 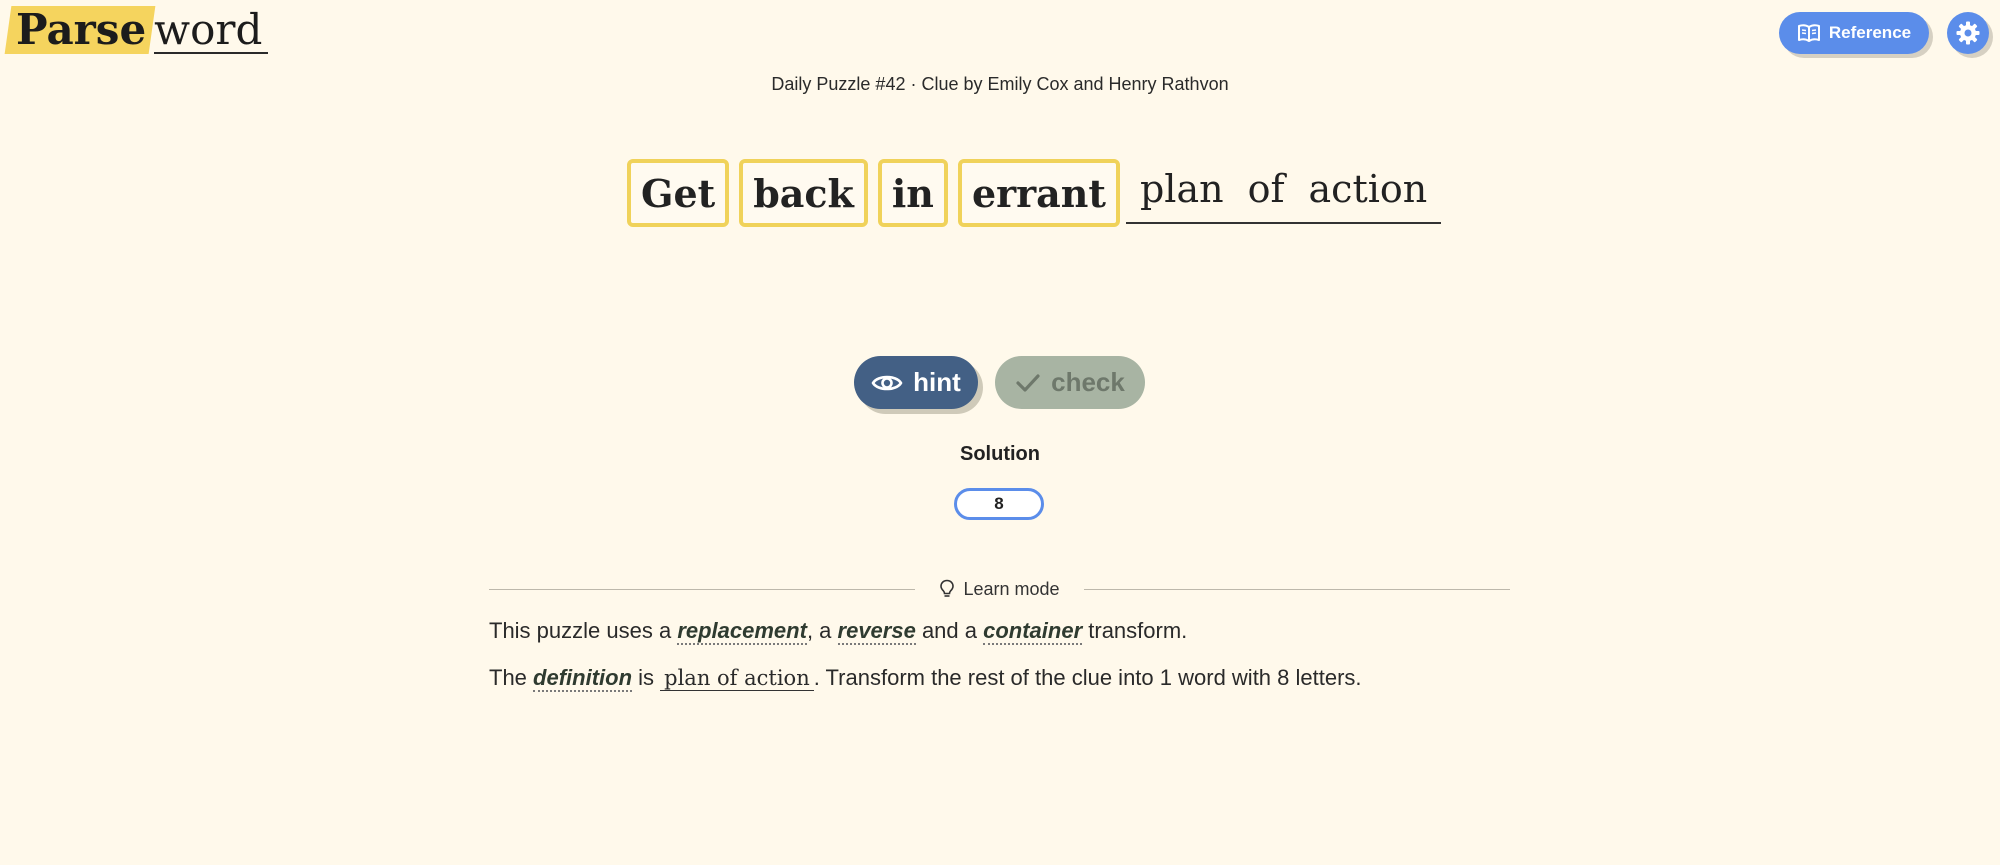 I want to click on term-definition: definition, so click(x=583, y=678).